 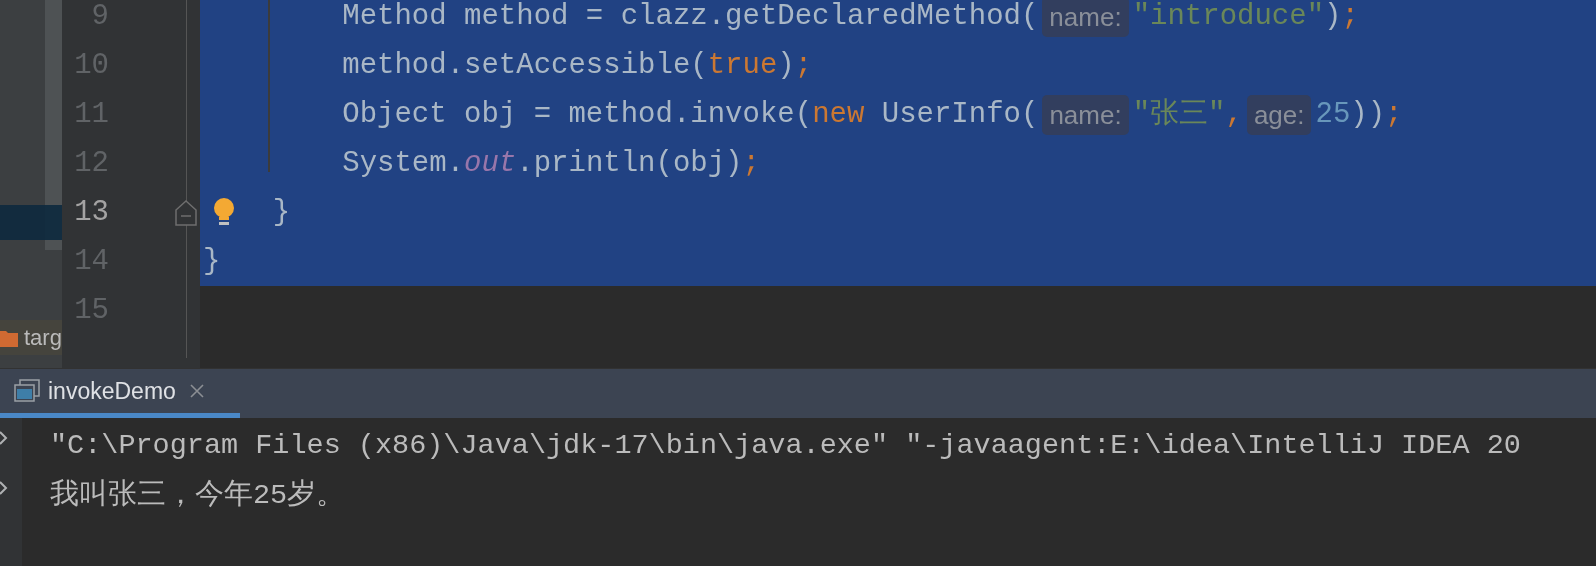 I want to click on code-text: ,, so click(x=1234, y=114).